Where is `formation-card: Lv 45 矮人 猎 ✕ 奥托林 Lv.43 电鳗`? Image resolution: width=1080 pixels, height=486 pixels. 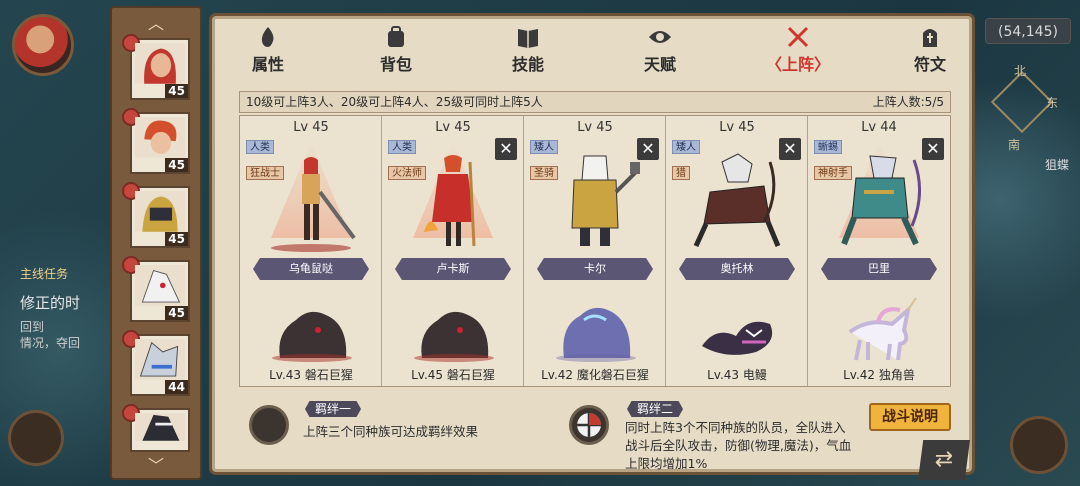
formation-card: Lv 45 矮人 猎 ✕ 奥托林 Lv.43 电鳗 is located at coordinates (737, 251).